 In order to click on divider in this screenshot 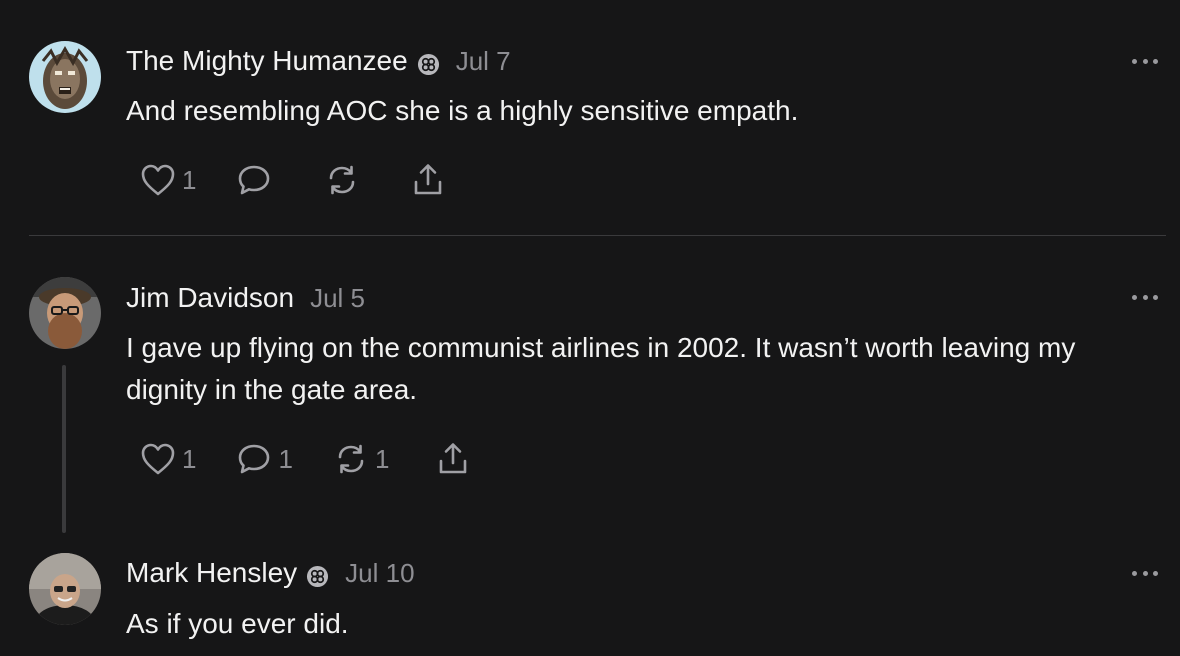, I will do `click(597, 235)`.